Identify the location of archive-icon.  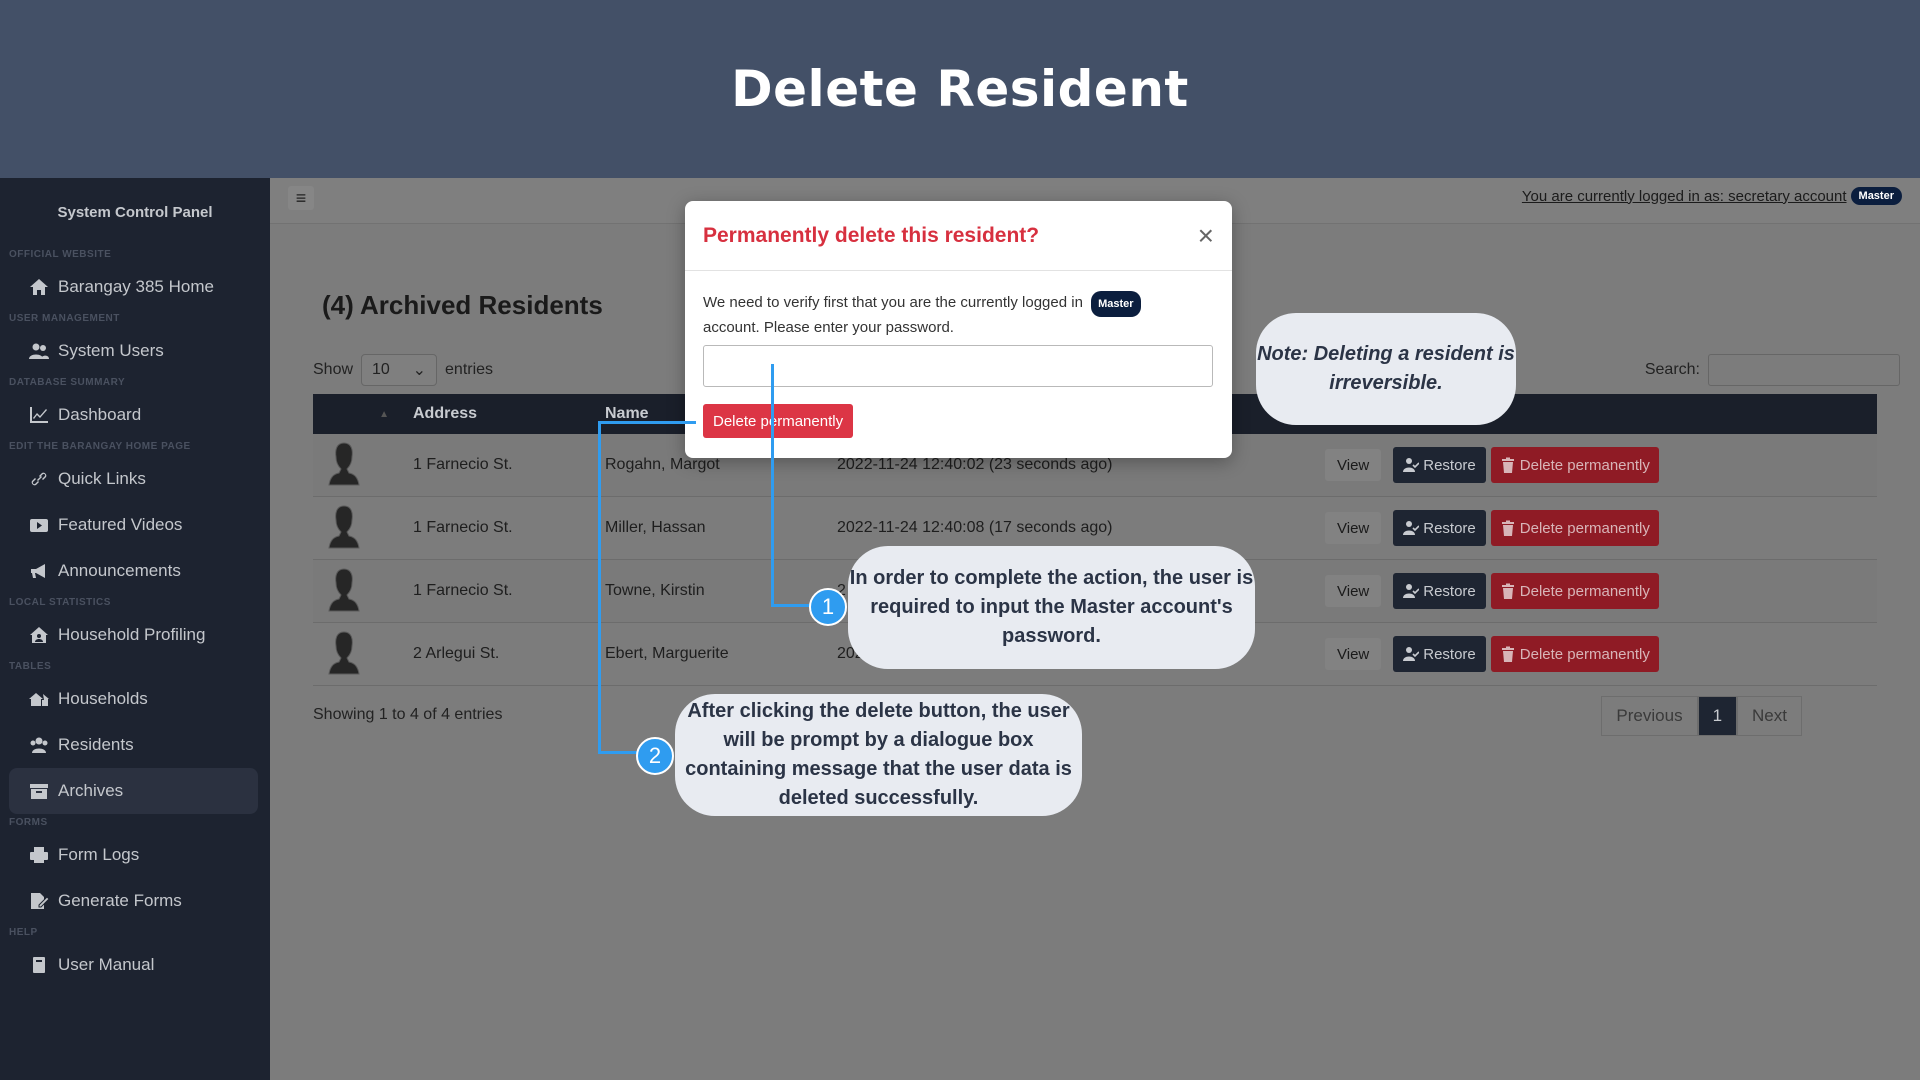
(39, 791).